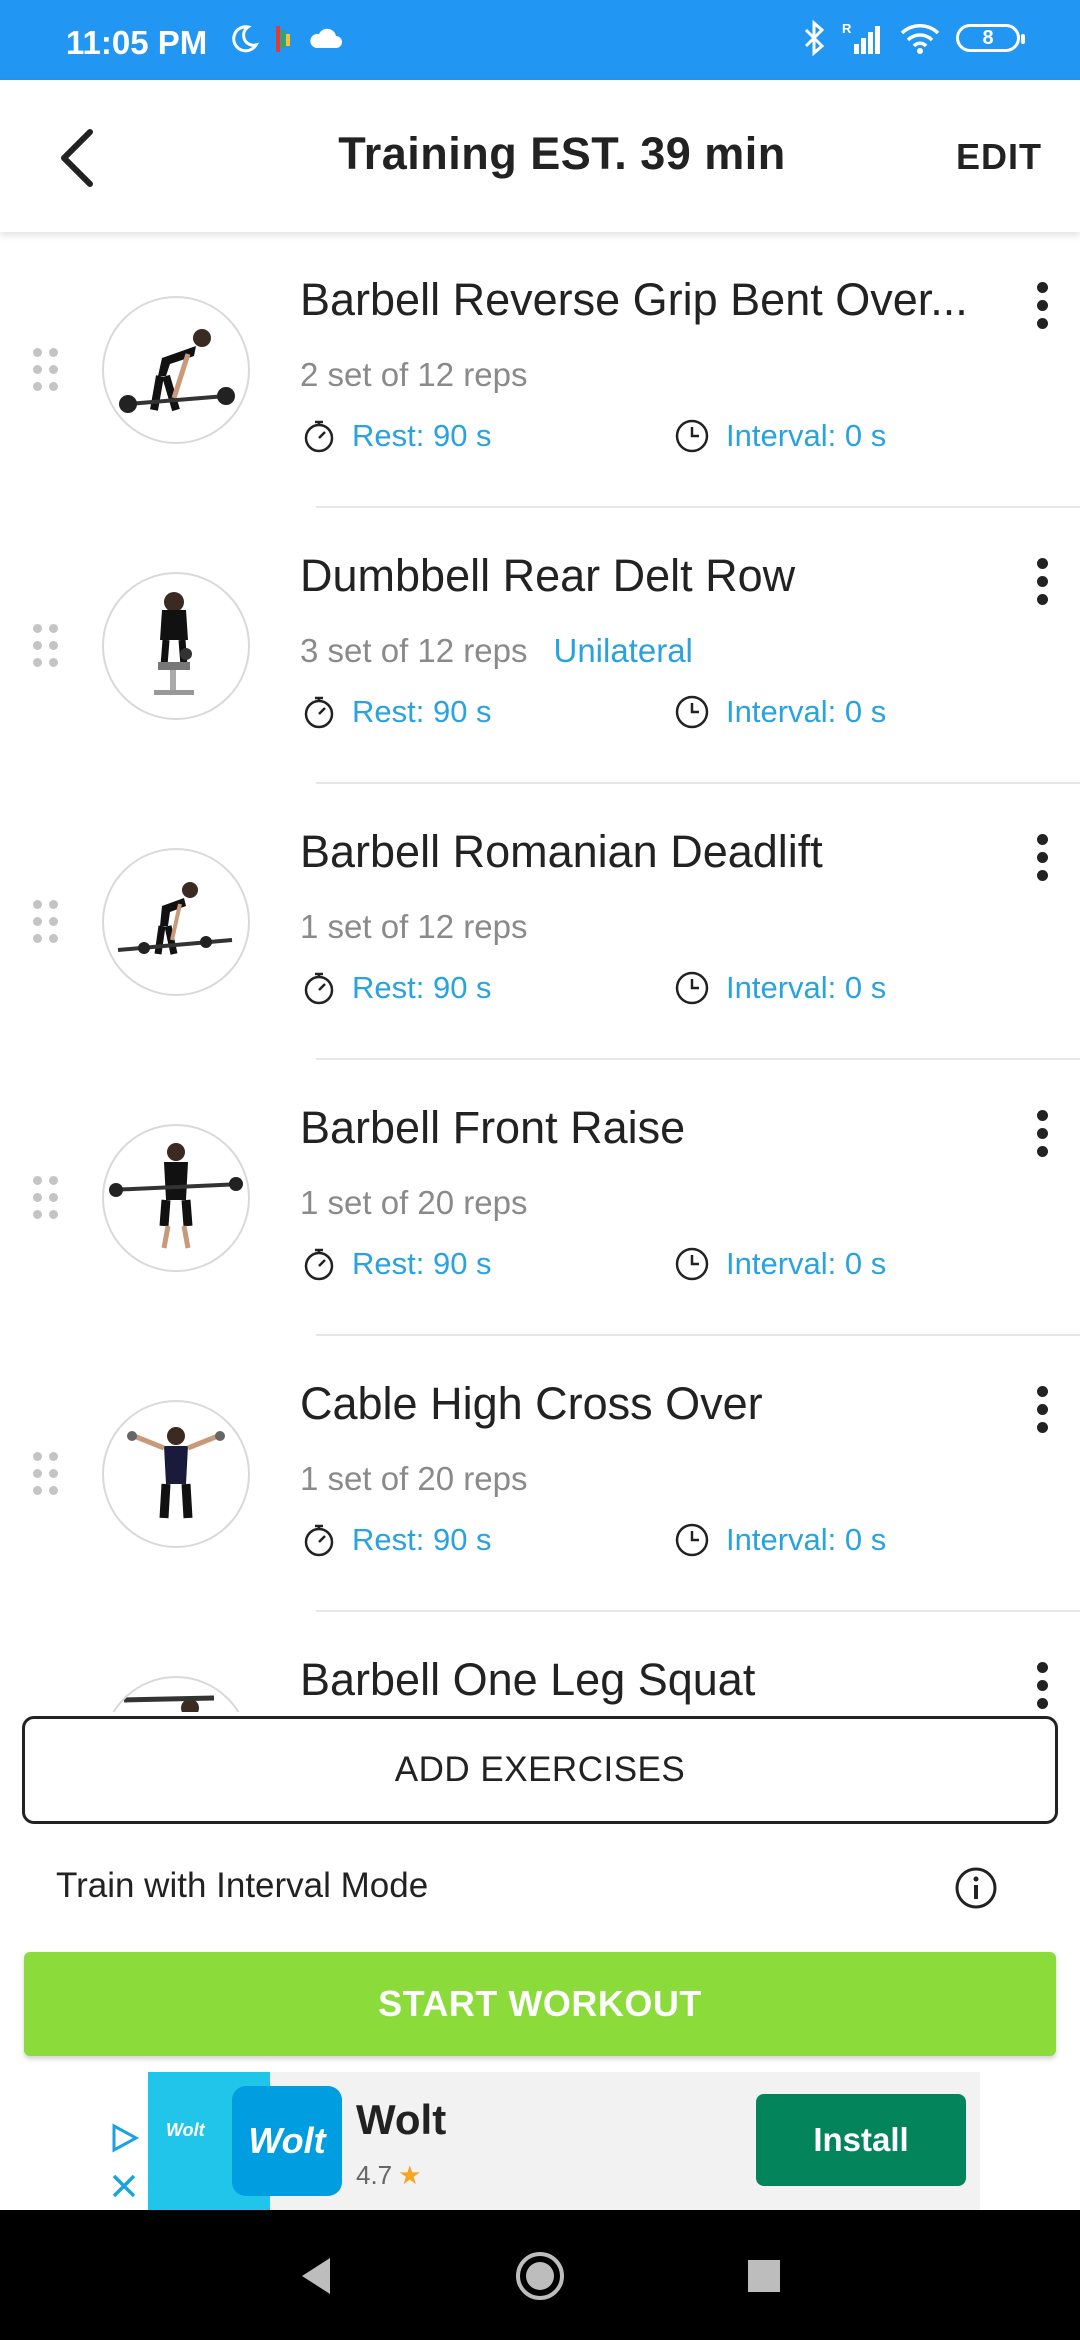 This screenshot has height=2340, width=1080. I want to click on start-workout-button: START WORKOUT, so click(540, 2004).